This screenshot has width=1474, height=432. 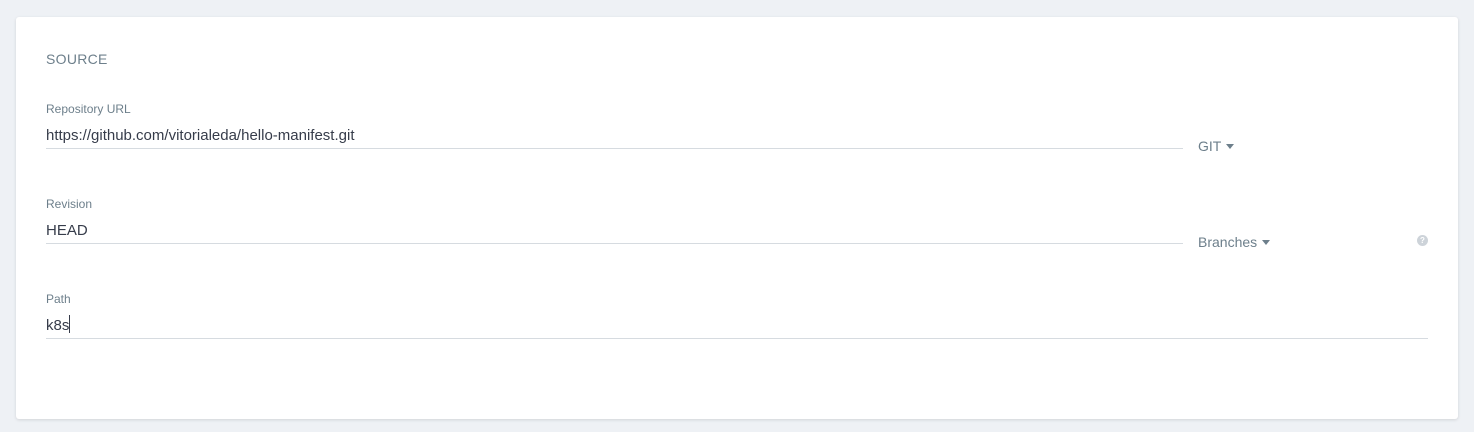 I want to click on repository-url-label: Repository URL, so click(x=88, y=109).